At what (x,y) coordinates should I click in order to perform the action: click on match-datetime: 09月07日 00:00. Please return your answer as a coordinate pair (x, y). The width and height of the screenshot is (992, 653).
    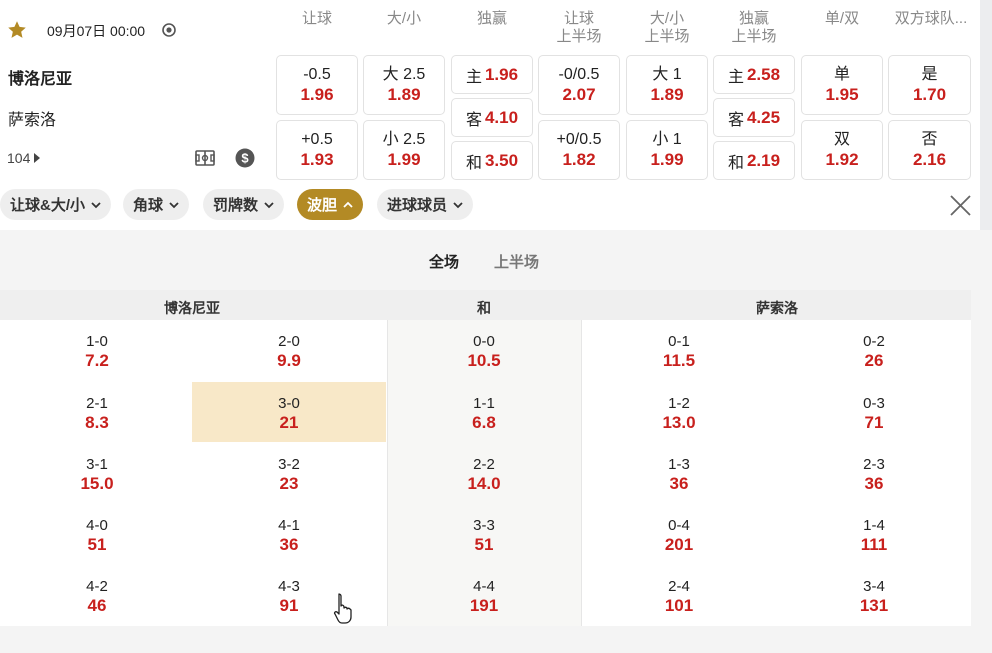
    Looking at the image, I should click on (96, 31).